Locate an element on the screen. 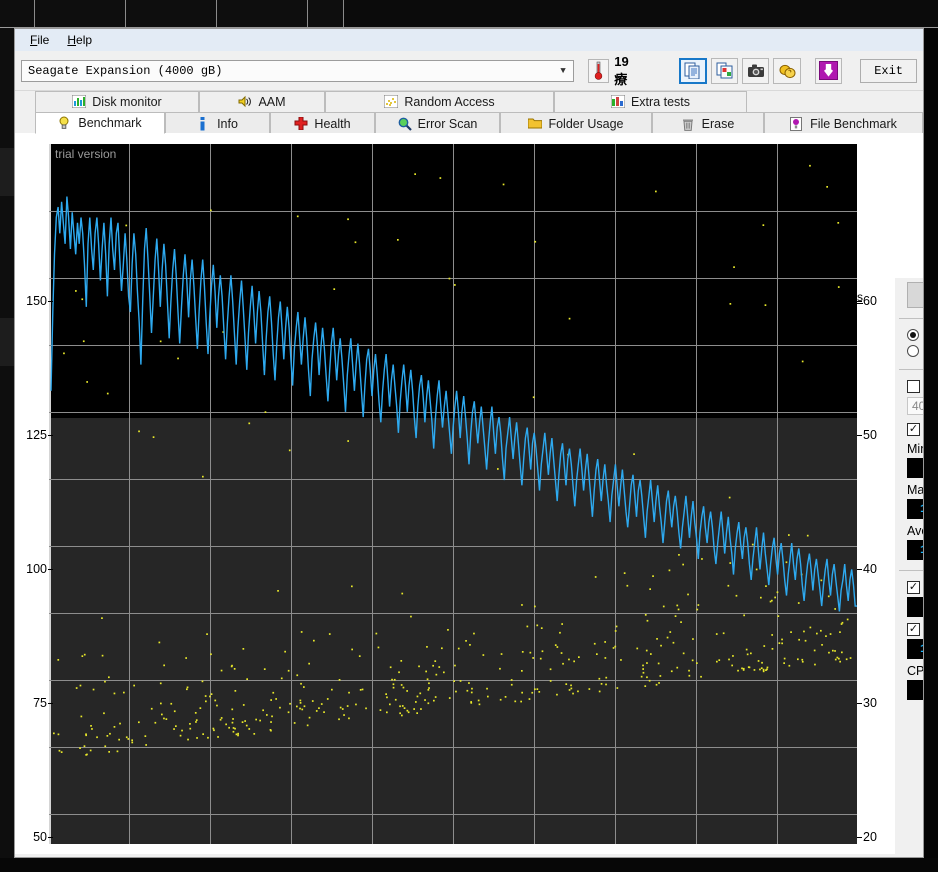  y-tick: 50 is located at coordinates (36, 837).